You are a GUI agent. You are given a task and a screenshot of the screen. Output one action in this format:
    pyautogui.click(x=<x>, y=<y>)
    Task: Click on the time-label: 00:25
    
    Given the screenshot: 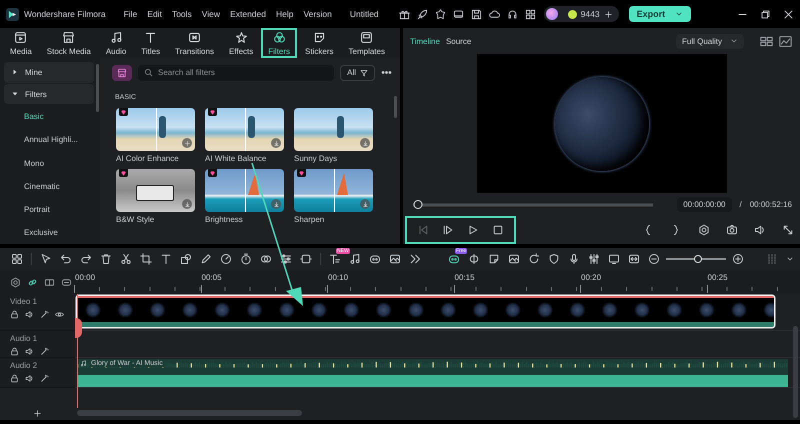 What is the action you would take?
    pyautogui.click(x=718, y=277)
    